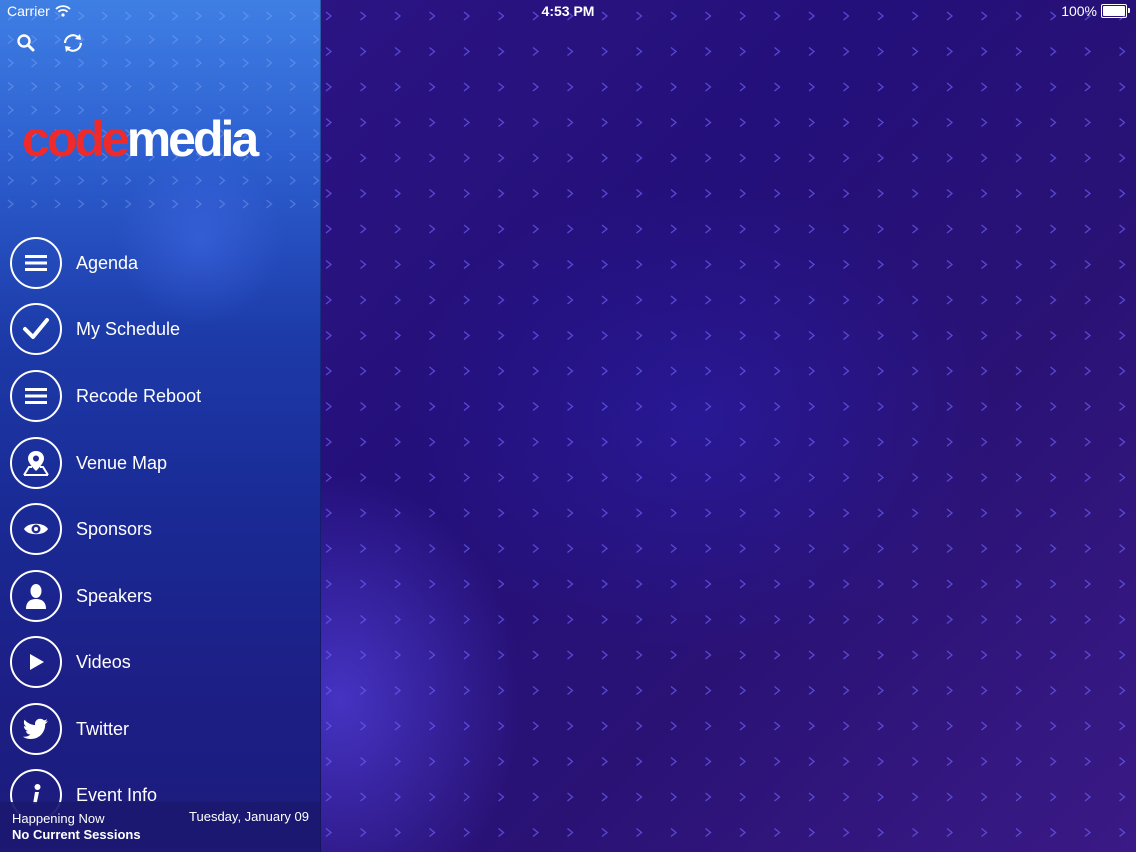 This screenshot has height=852, width=1136. I want to click on menu-label: Videos, so click(103, 661).